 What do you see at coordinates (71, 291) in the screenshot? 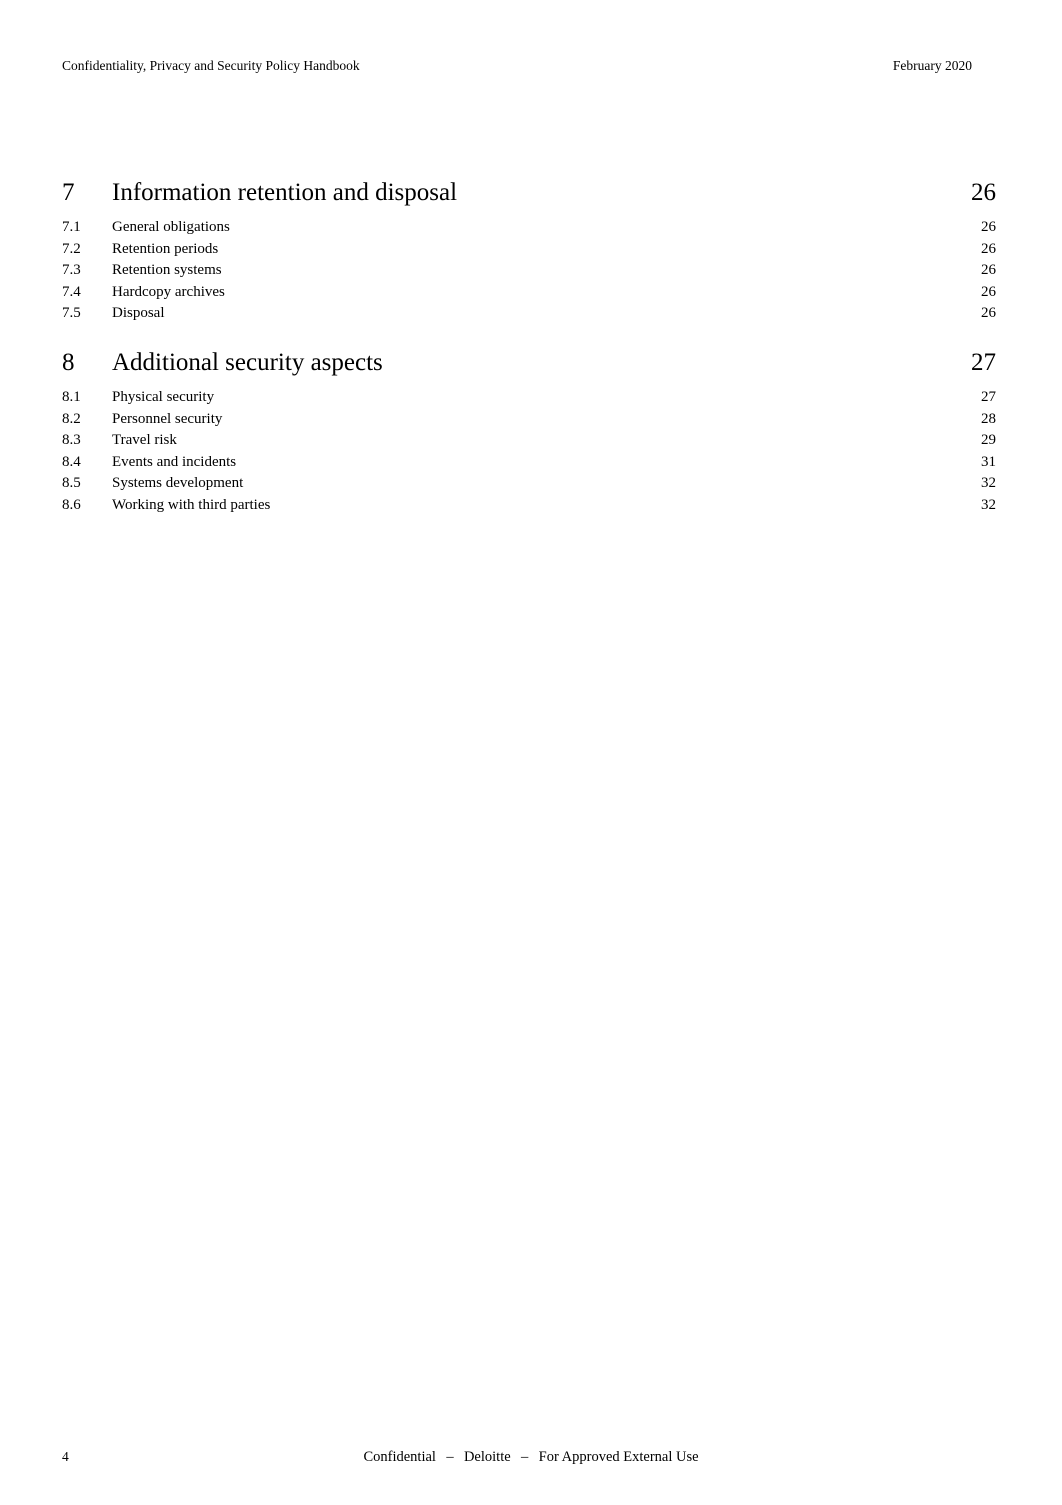
I see `toc-entry-number: 7.4` at bounding box center [71, 291].